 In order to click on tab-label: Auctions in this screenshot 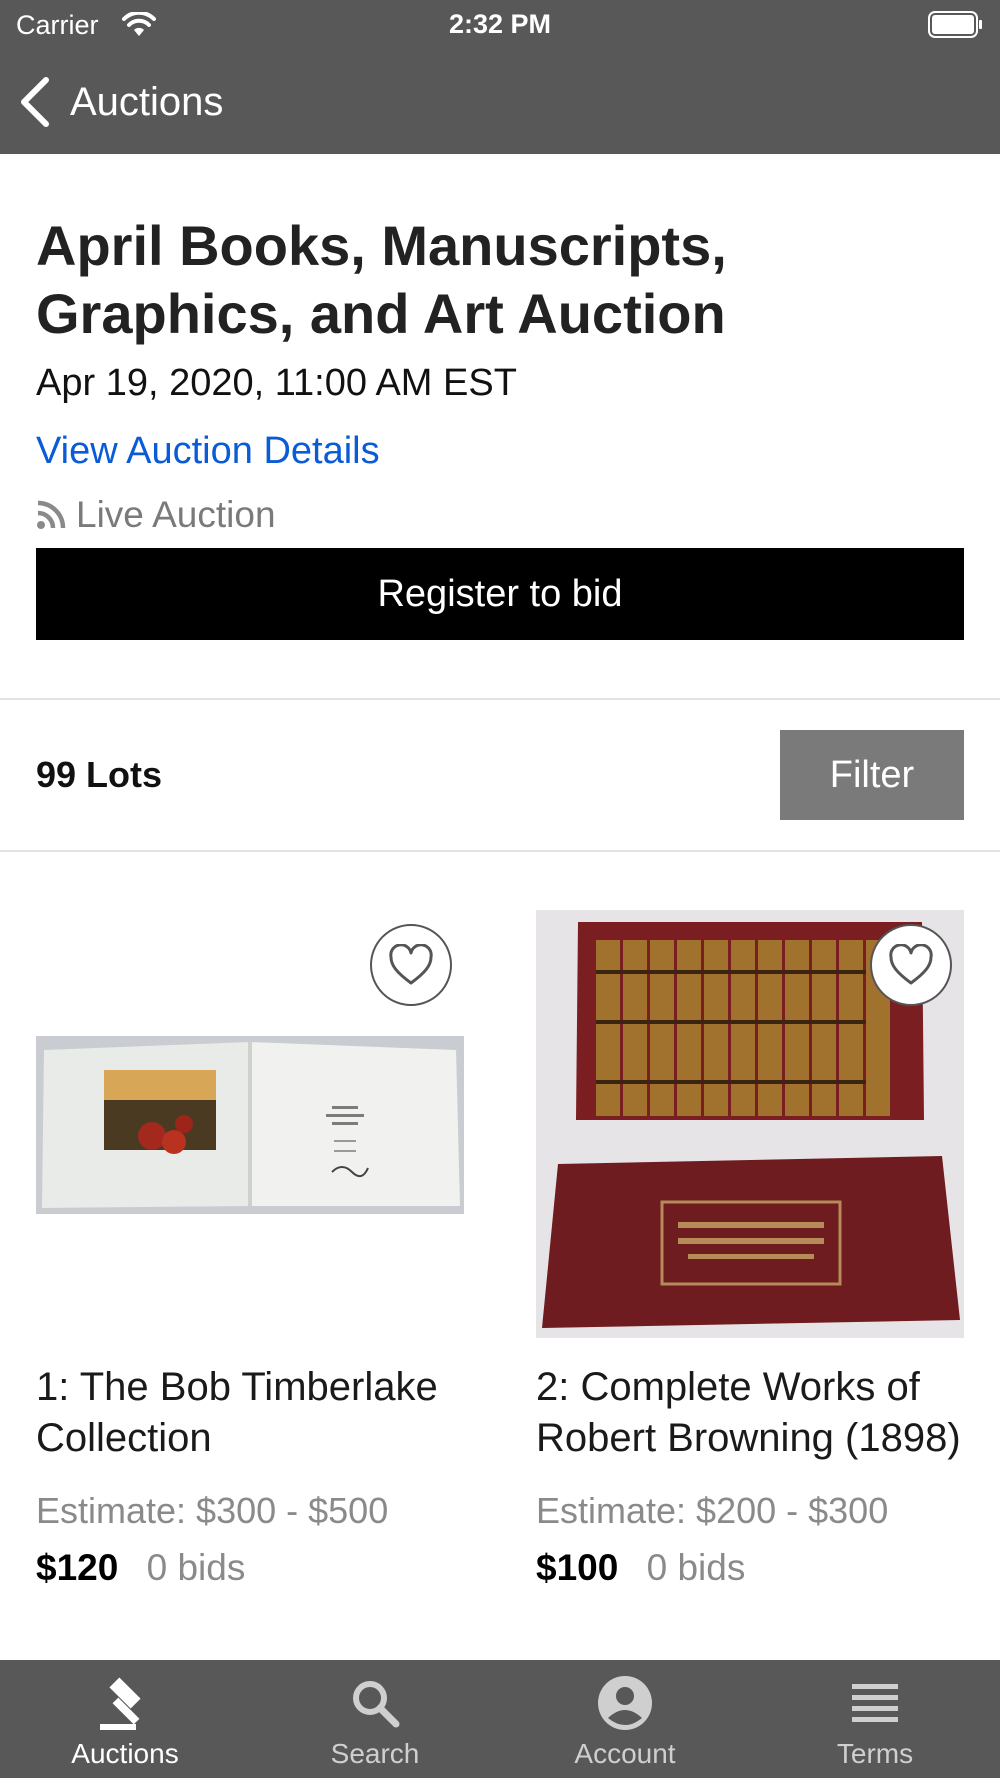, I will do `click(125, 1753)`.